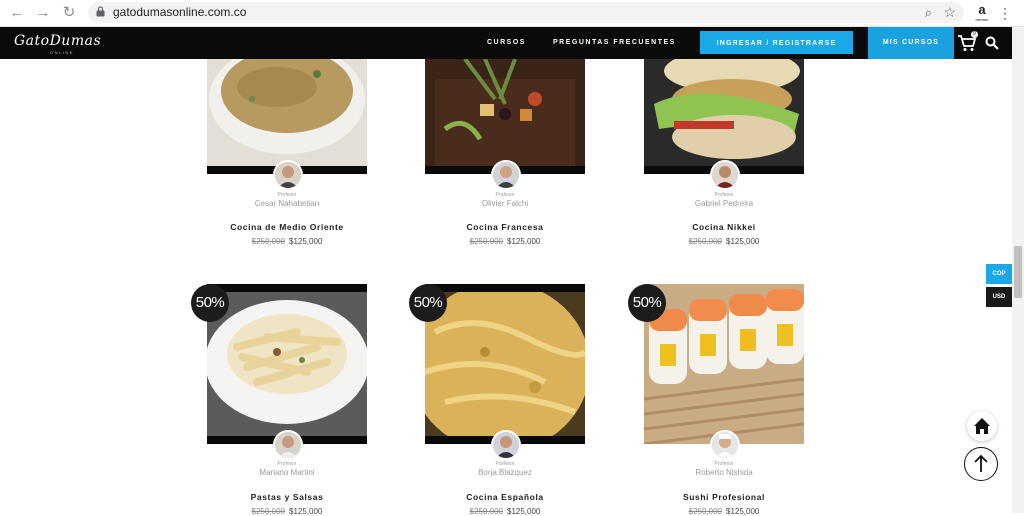 Image resolution: width=1024 pixels, height=516 pixels. I want to click on professor-name: Gabriel Pedreira, so click(724, 203).